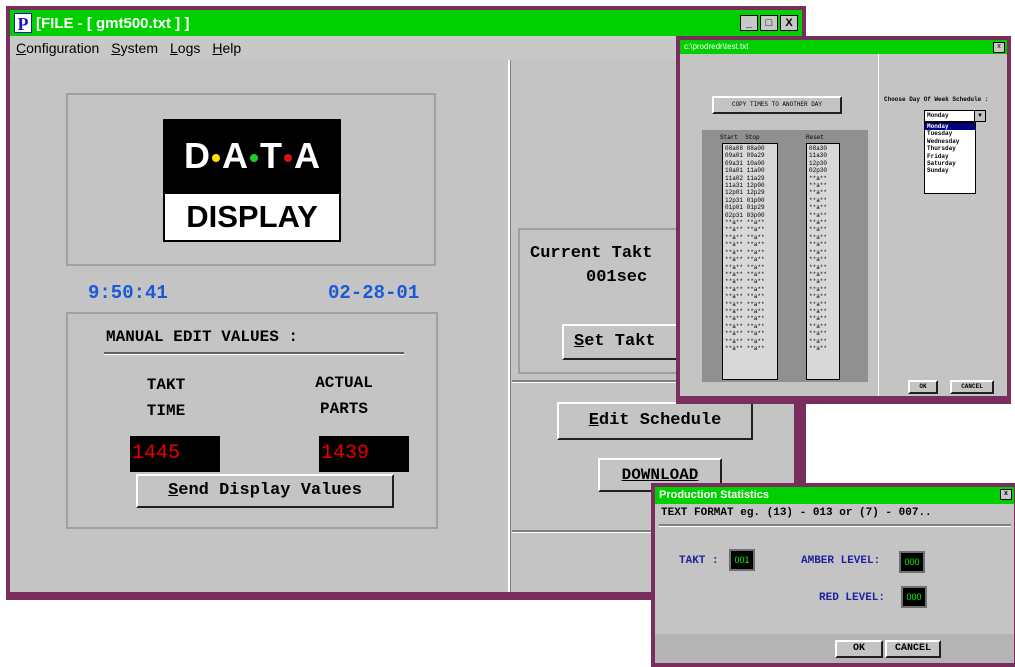 This screenshot has width=1015, height=667. Describe the element at coordinates (750, 207) in the screenshot. I see `schedule-row: 01p01 01p29` at that location.